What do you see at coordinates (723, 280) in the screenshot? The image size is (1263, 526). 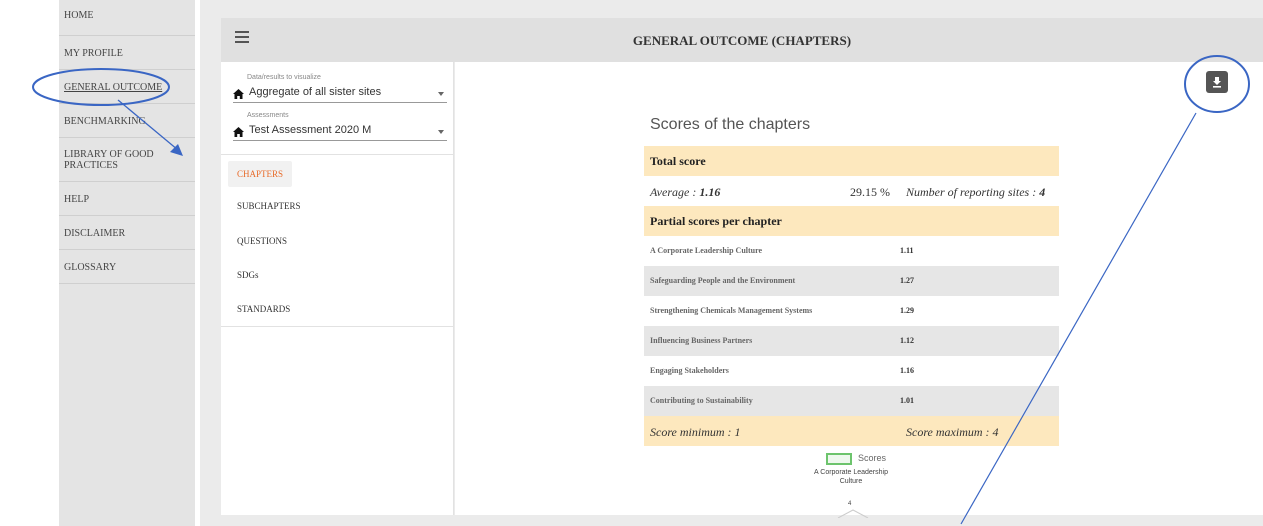 I see `chapter-name: Safeguarding People and the Environment` at bounding box center [723, 280].